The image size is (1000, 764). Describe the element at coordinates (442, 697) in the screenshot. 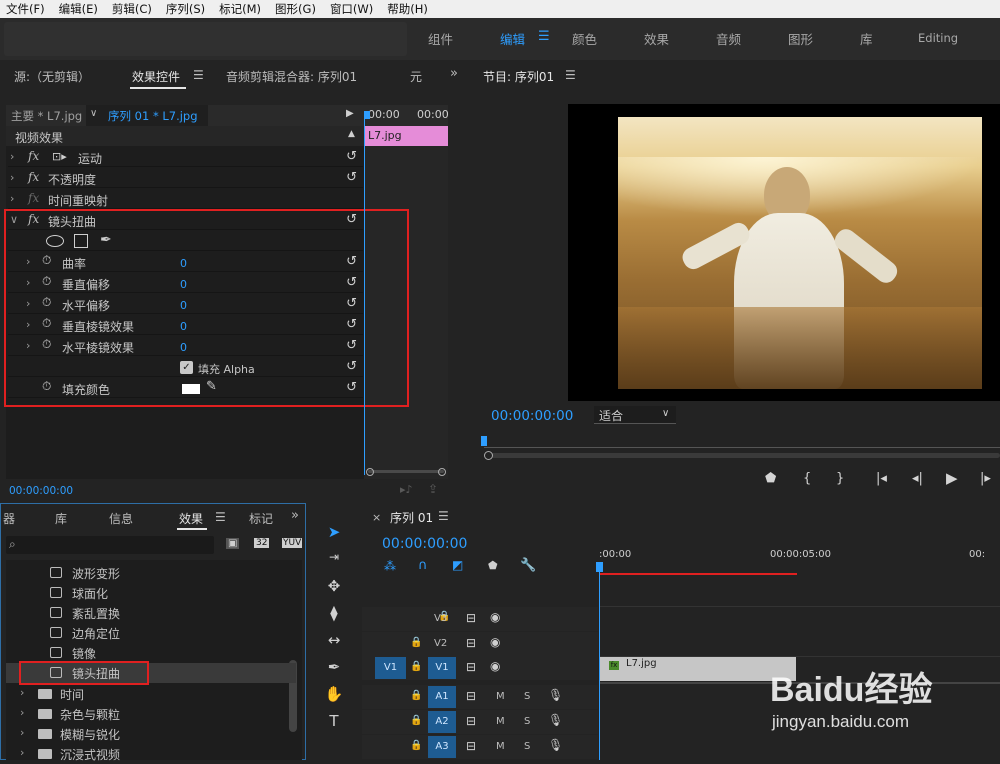

I see `track-target-a1: A1` at that location.